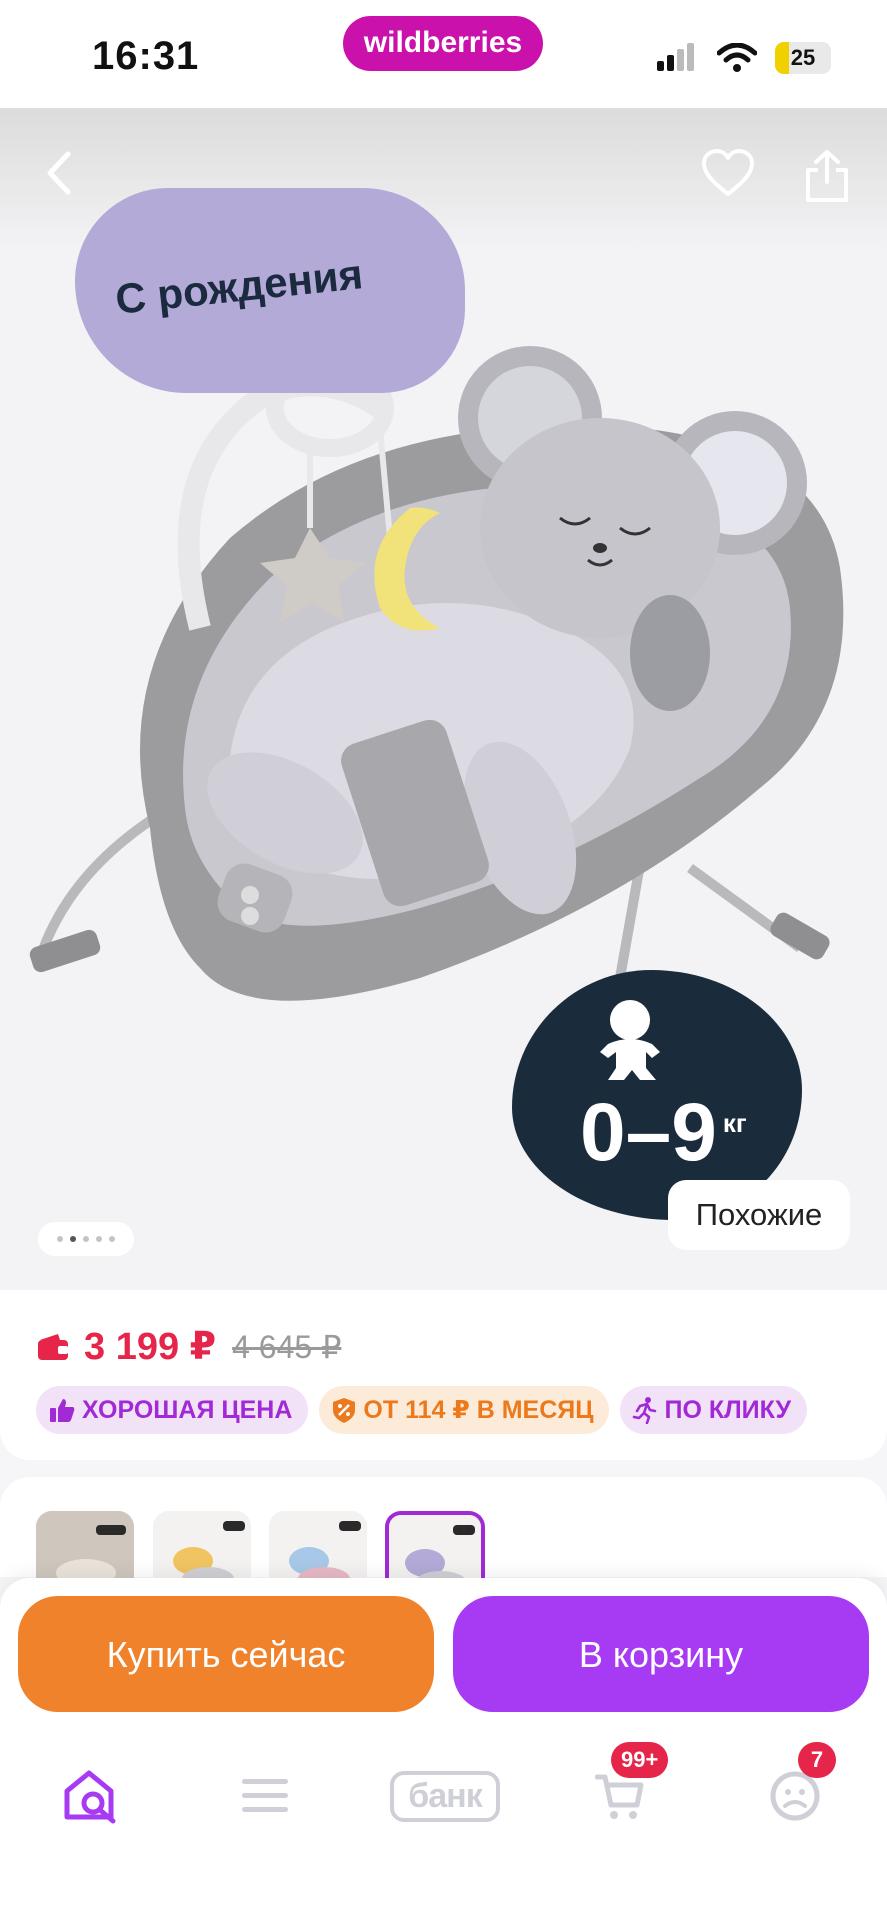 The image size is (887, 1920). I want to click on gallery-pagination, so click(86, 1239).